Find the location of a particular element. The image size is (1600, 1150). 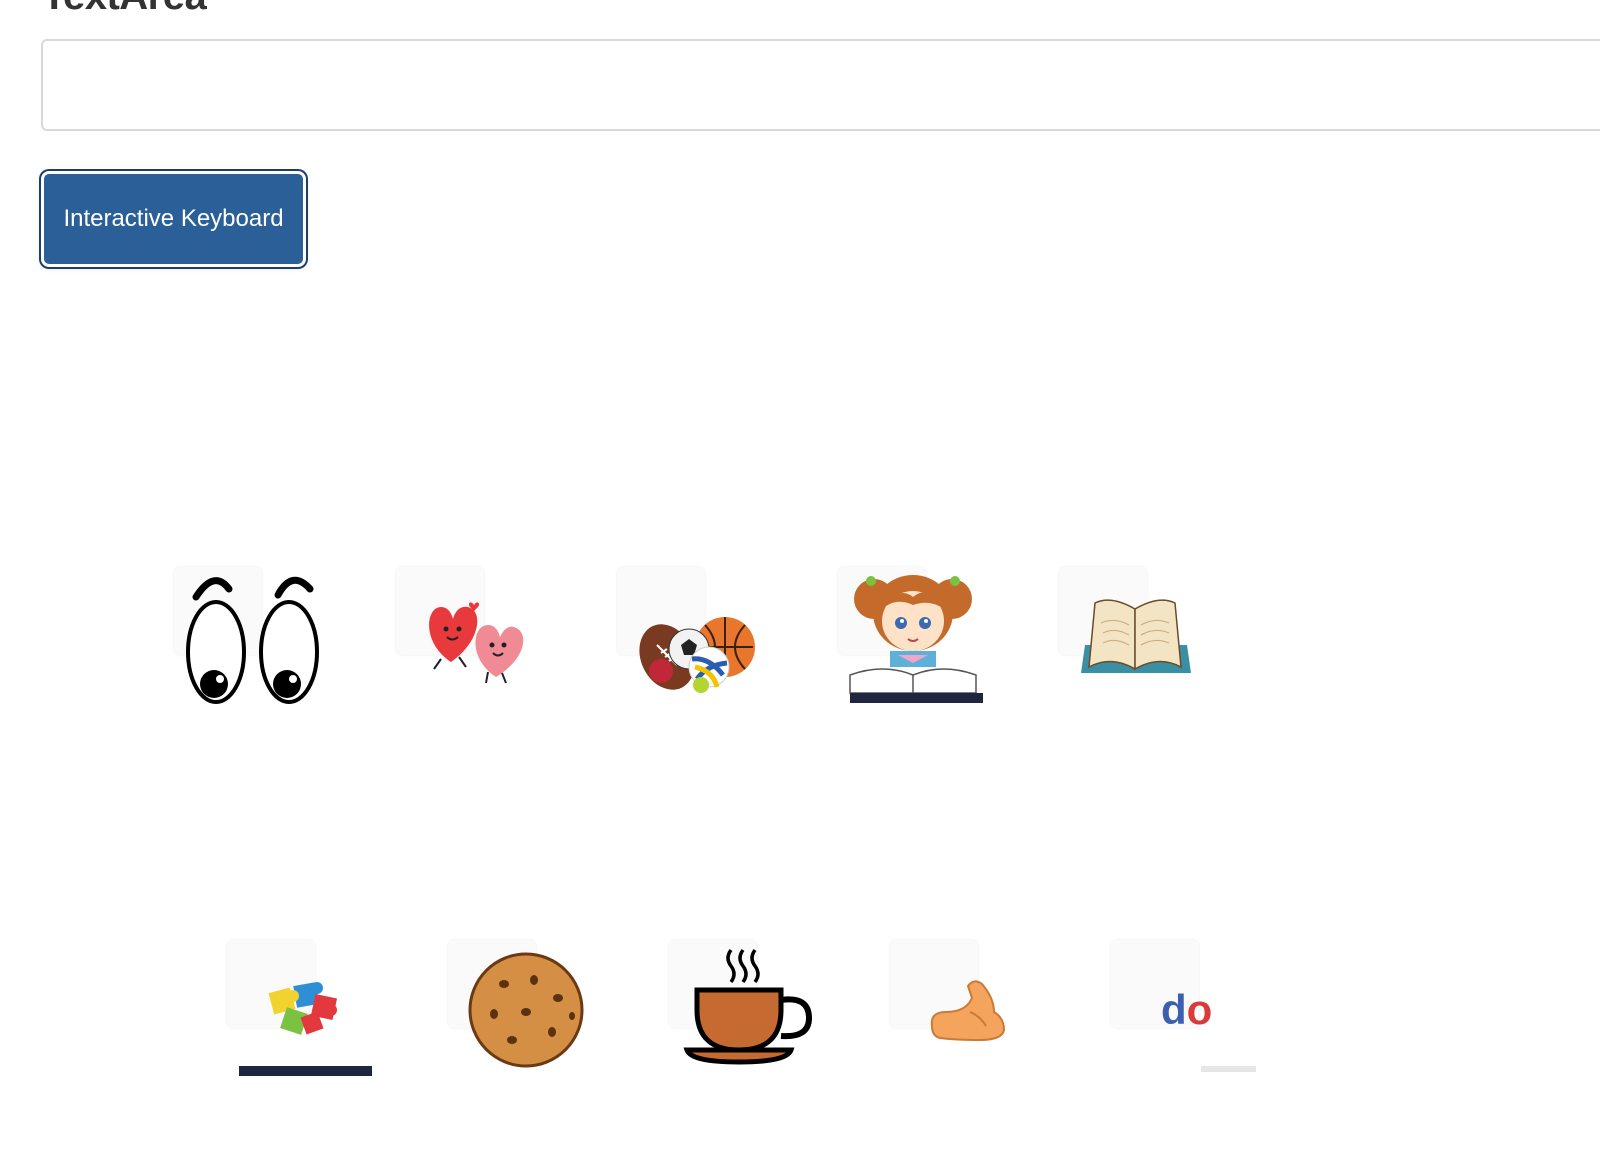

symbol-tile-sports is located at coordinates (692, 639).